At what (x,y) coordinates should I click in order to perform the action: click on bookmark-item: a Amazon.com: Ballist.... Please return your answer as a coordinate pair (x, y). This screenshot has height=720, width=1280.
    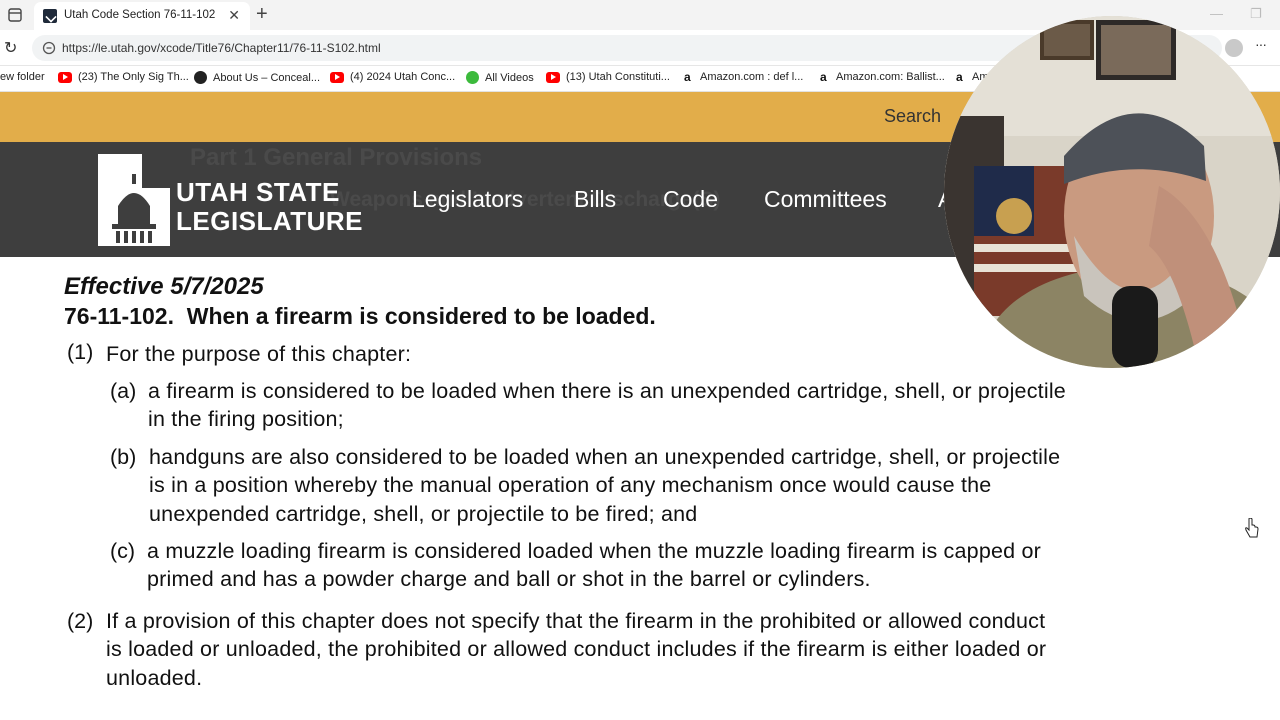
    Looking at the image, I should click on (882, 76).